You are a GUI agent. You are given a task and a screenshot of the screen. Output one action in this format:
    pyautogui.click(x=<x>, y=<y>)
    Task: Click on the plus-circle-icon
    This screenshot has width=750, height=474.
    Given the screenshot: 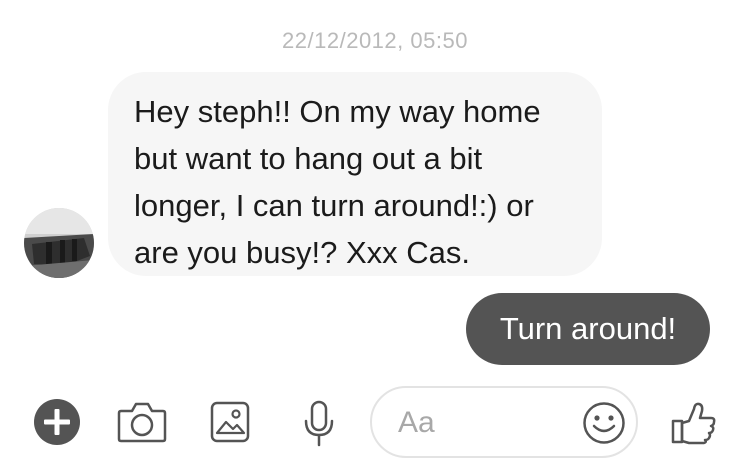 What is the action you would take?
    pyautogui.click(x=57, y=422)
    